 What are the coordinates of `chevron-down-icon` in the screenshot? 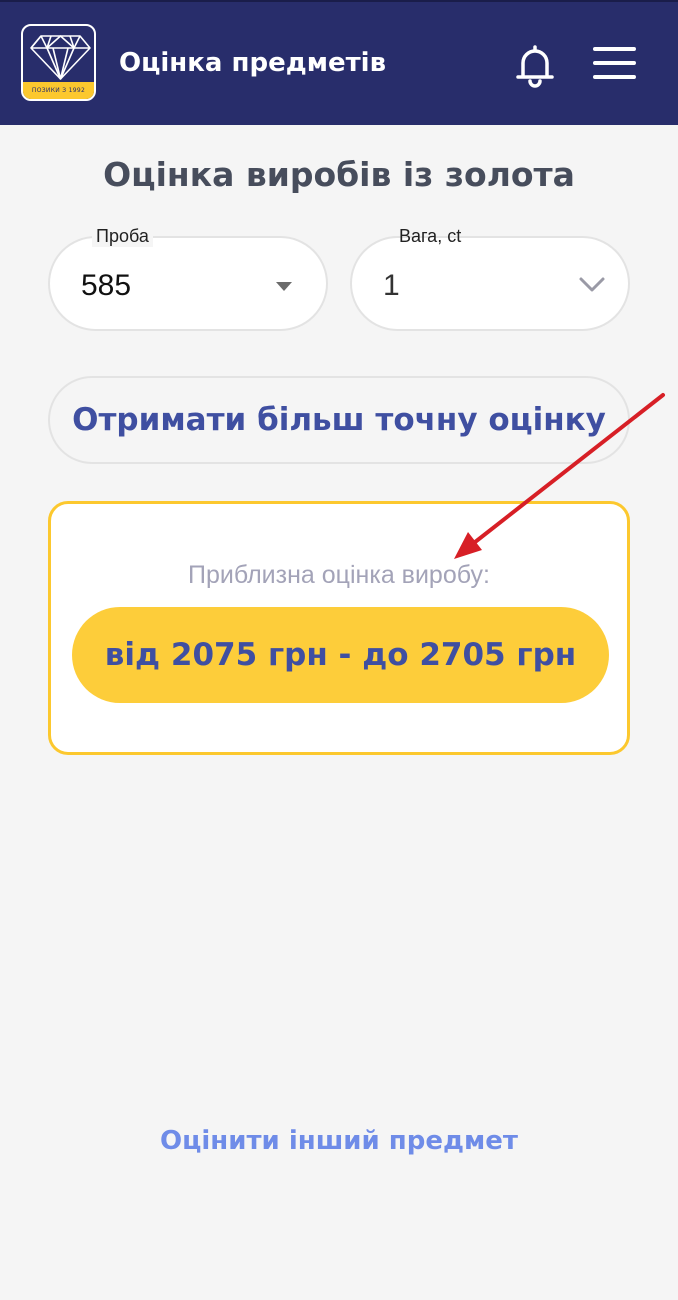 It's located at (592, 284).